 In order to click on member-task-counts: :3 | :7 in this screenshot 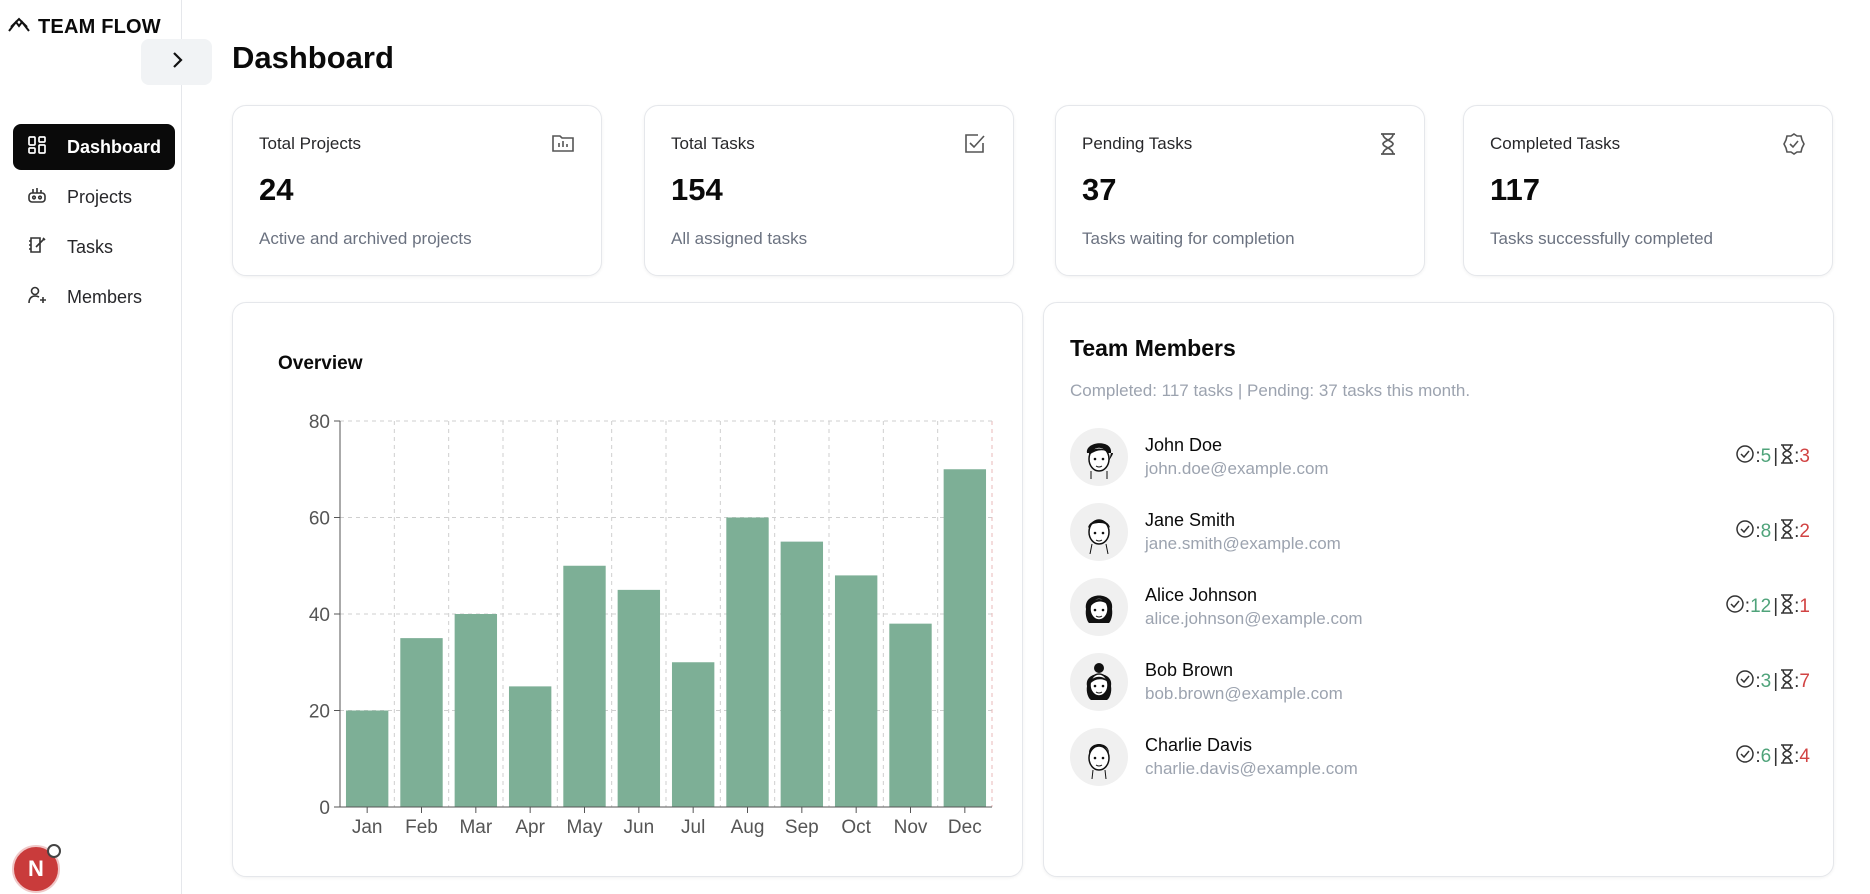, I will do `click(1772, 681)`.